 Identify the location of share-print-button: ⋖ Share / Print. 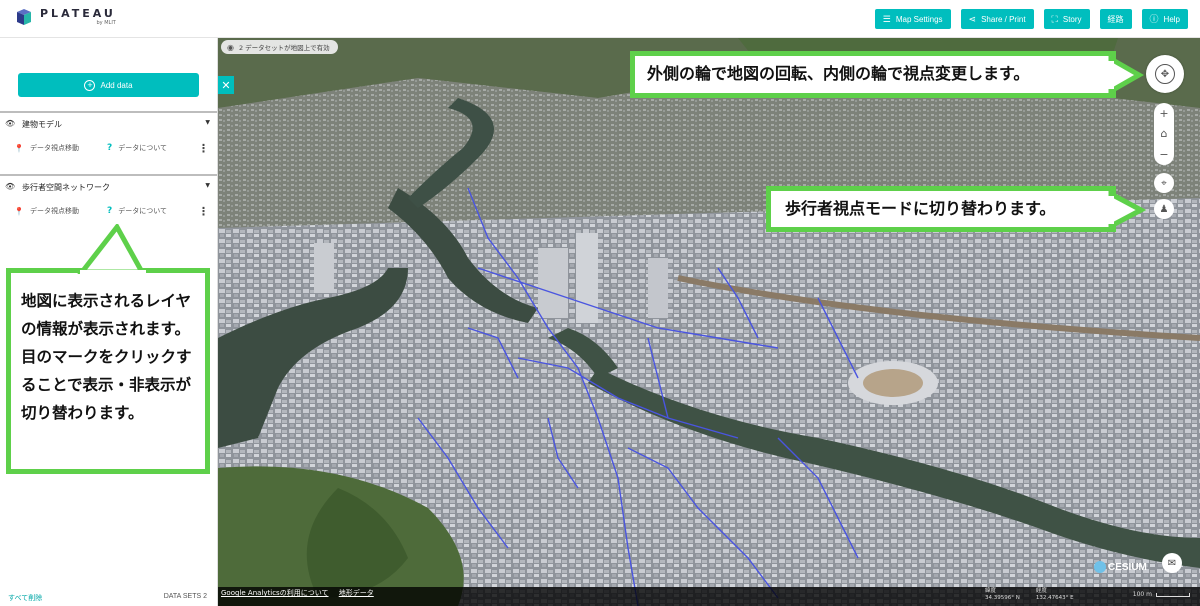
(997, 19).